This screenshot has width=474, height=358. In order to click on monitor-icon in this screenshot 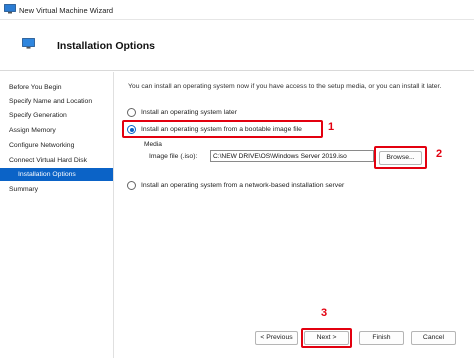, I will do `click(28, 43)`.